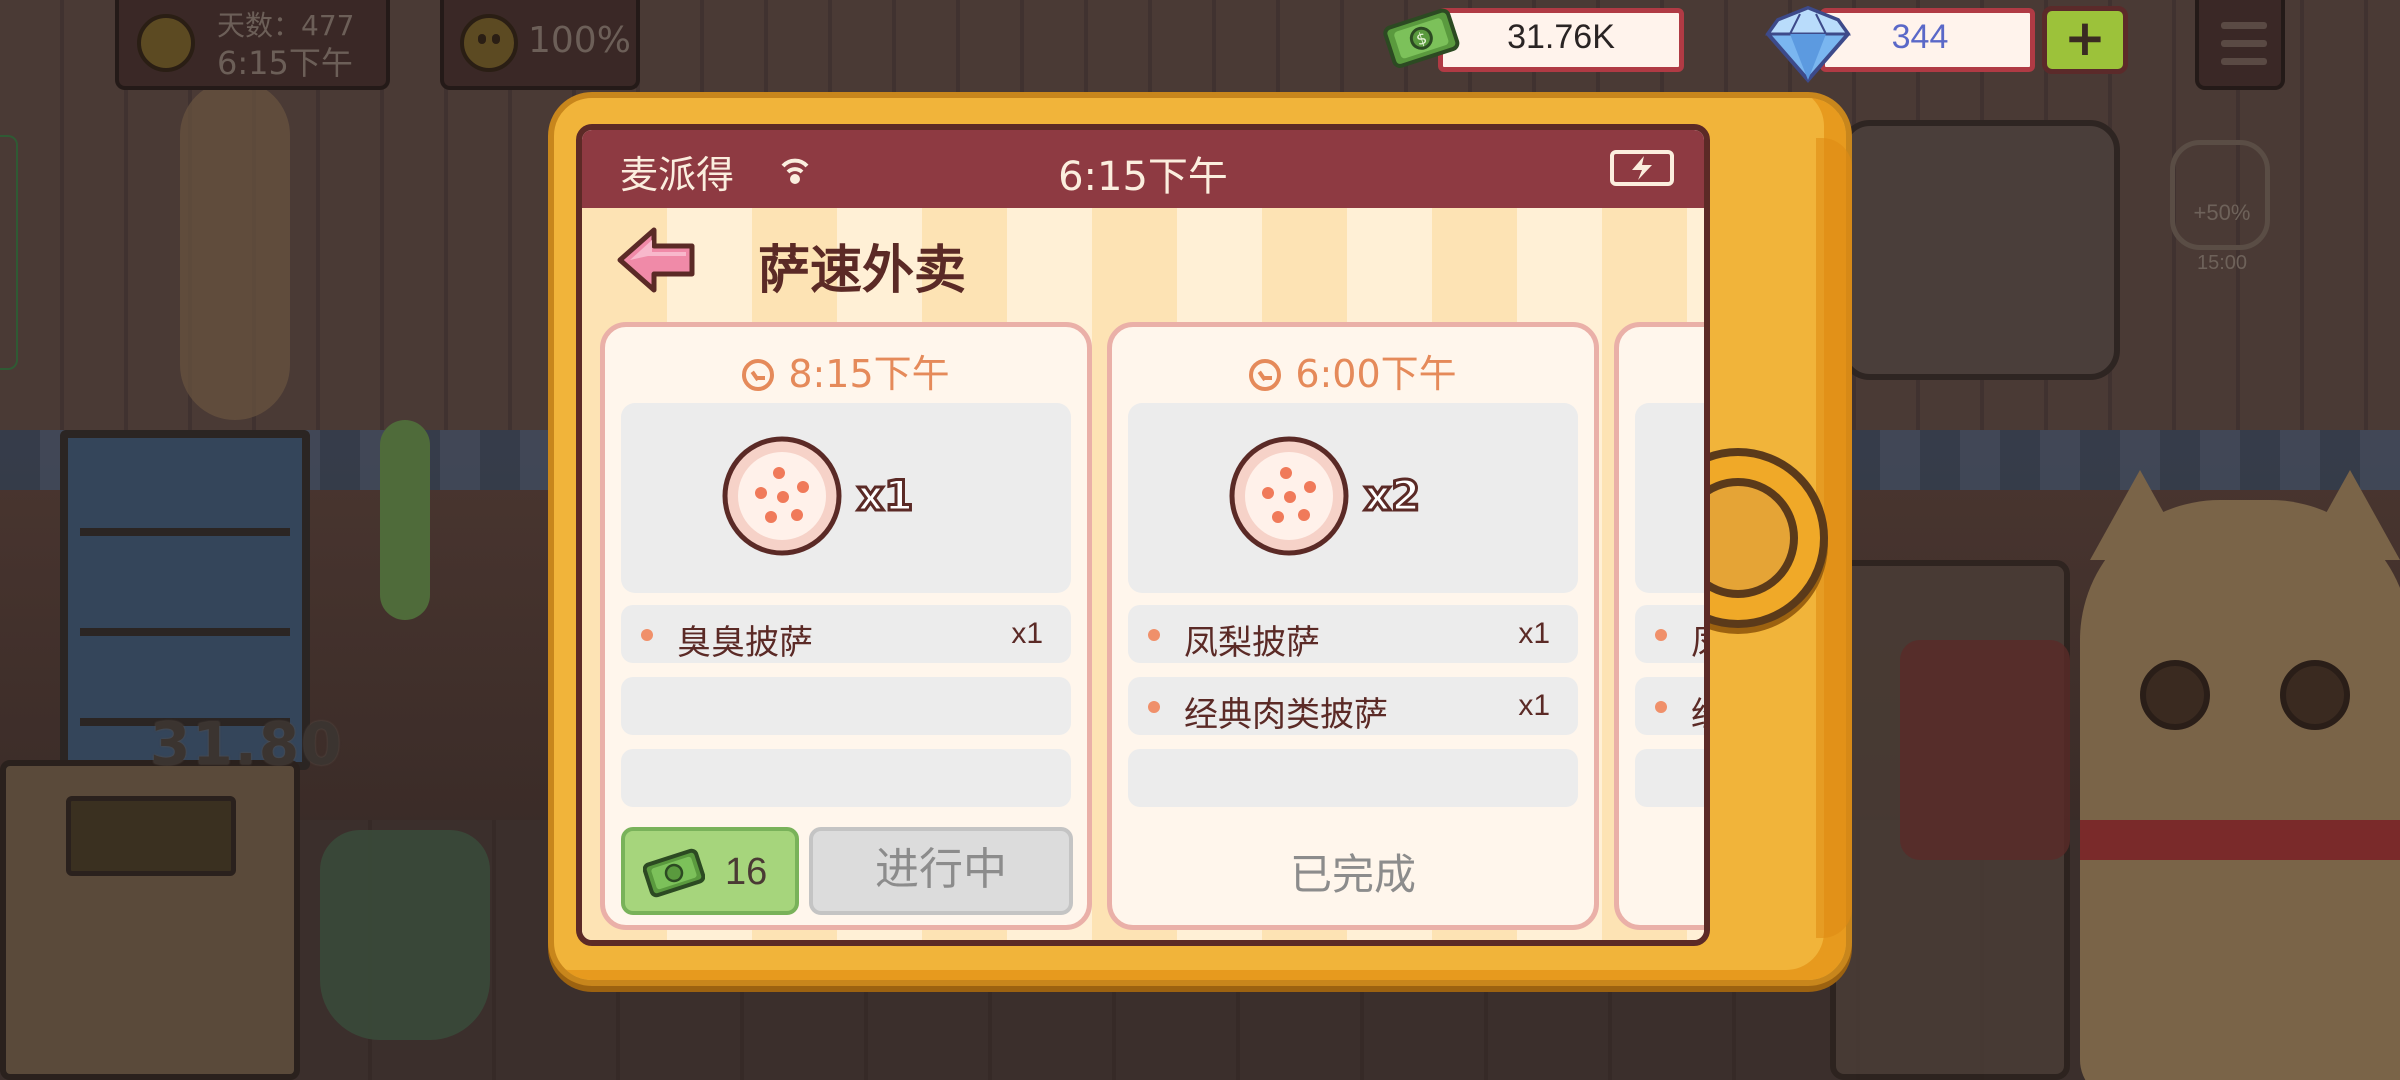 This screenshot has width=2400, height=1080. Describe the element at coordinates (1353, 498) in the screenshot. I see `order-preview: x2` at that location.